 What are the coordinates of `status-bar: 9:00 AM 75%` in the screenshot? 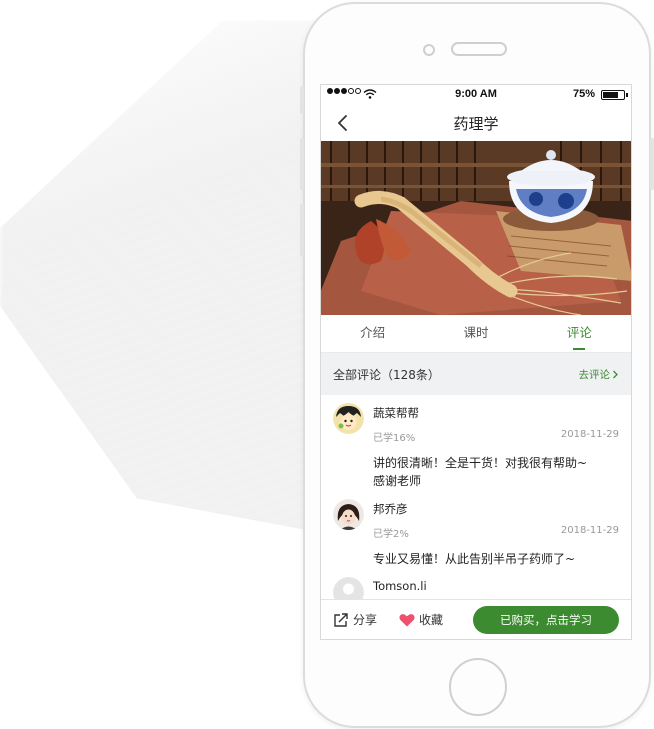 It's located at (476, 95).